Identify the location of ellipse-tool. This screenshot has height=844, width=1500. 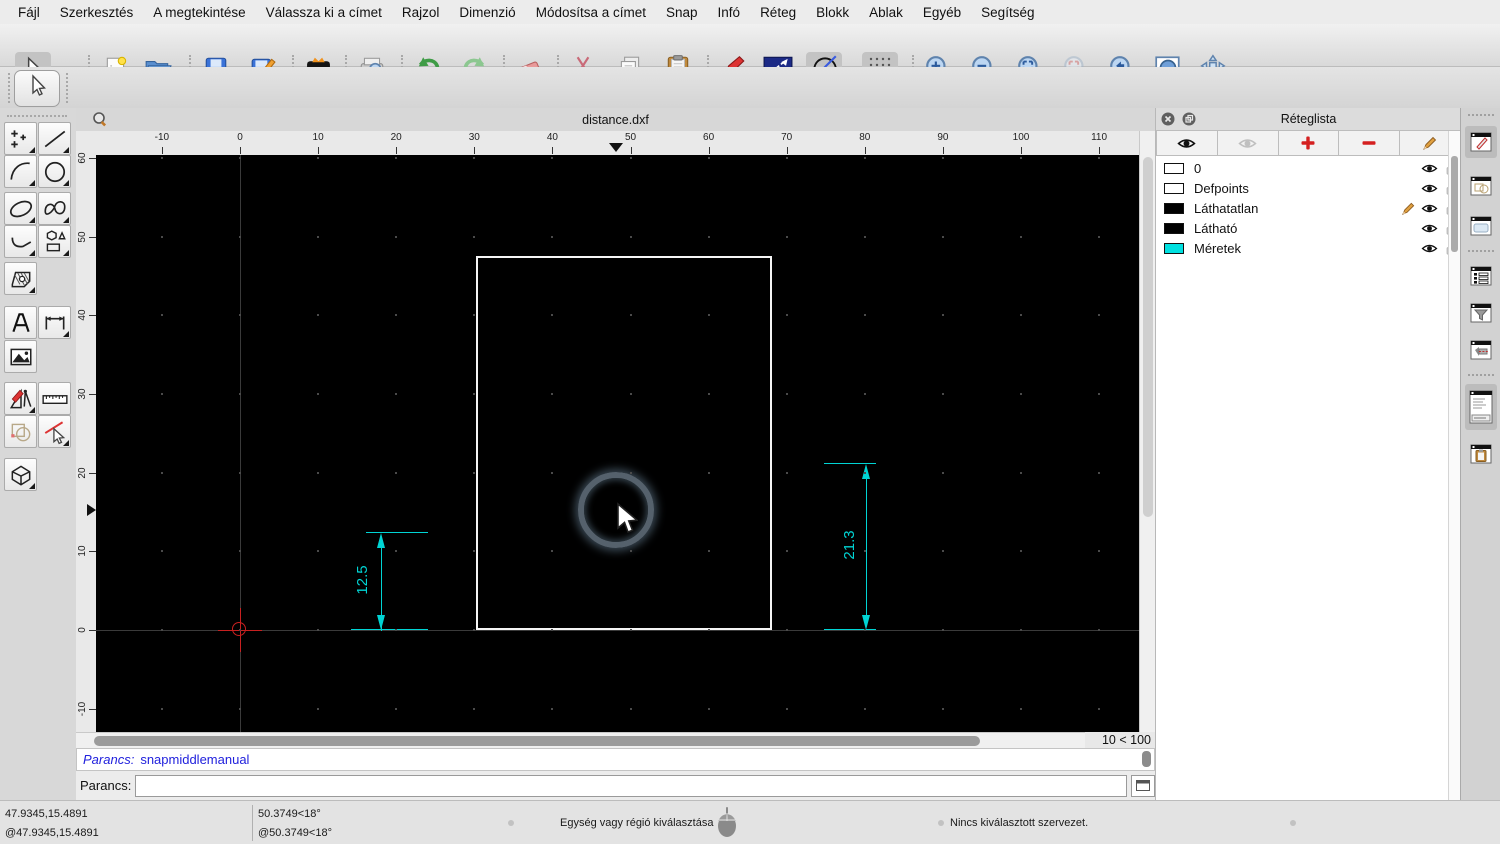
(20, 208).